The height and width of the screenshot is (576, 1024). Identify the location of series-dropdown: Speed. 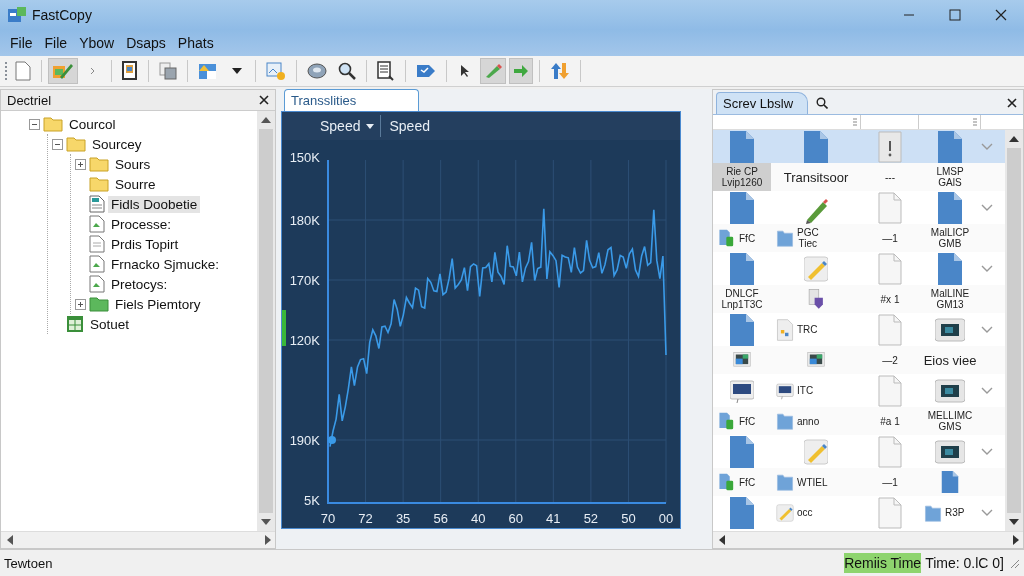
(350, 126).